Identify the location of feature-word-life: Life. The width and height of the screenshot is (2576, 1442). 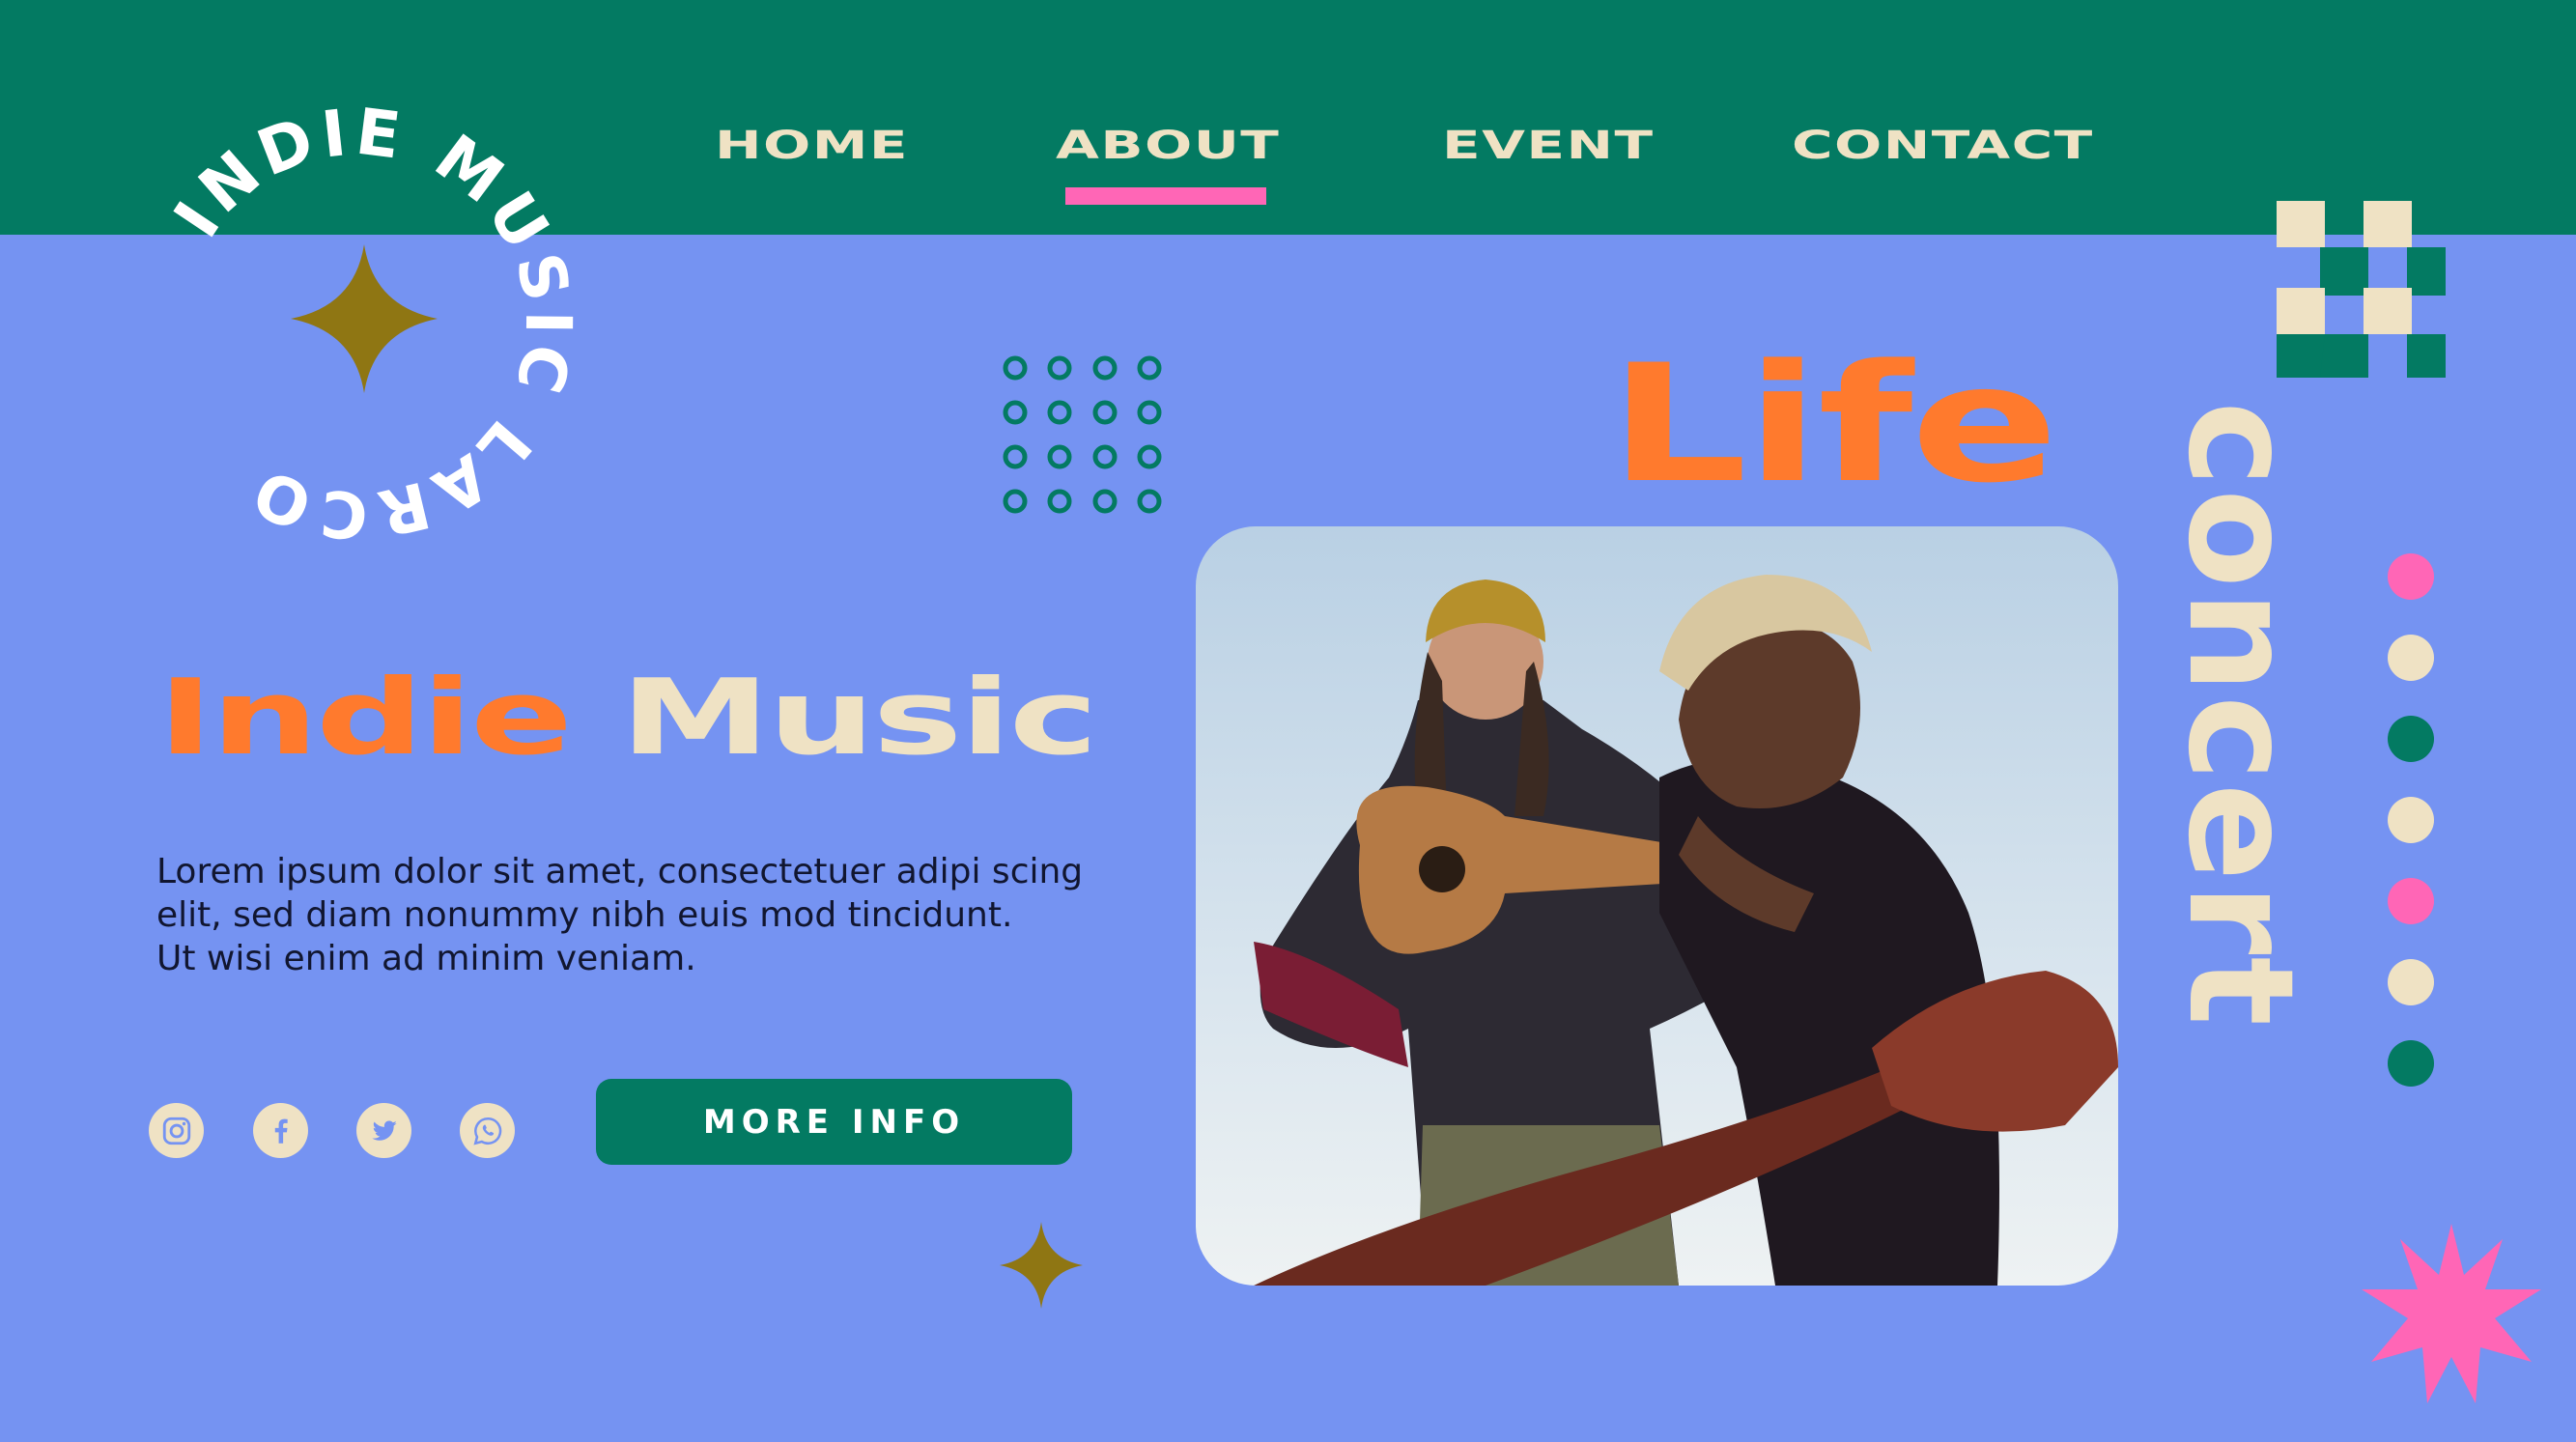
(1833, 424).